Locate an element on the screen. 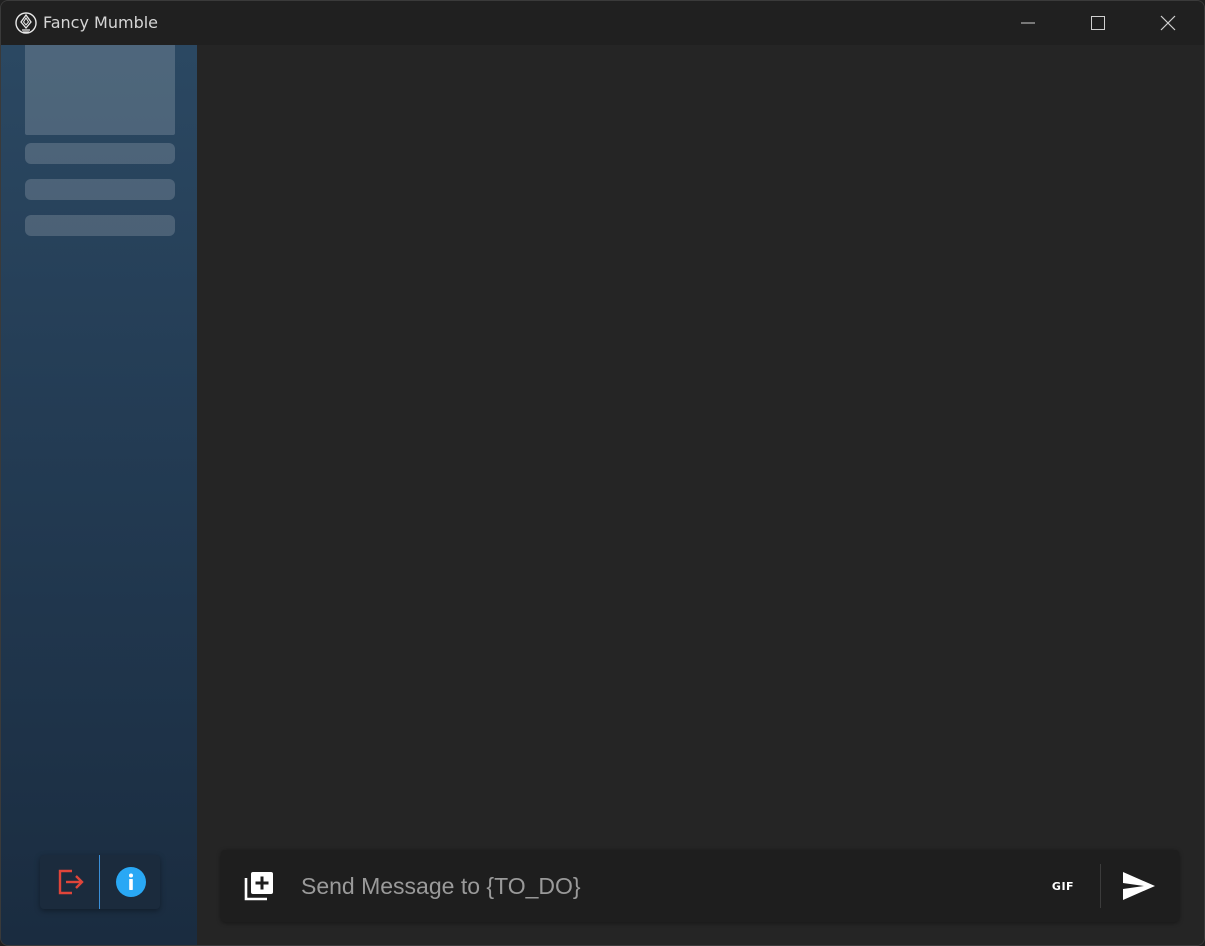 This screenshot has height=946, width=1205. gif-button: GIF is located at coordinates (1063, 886).